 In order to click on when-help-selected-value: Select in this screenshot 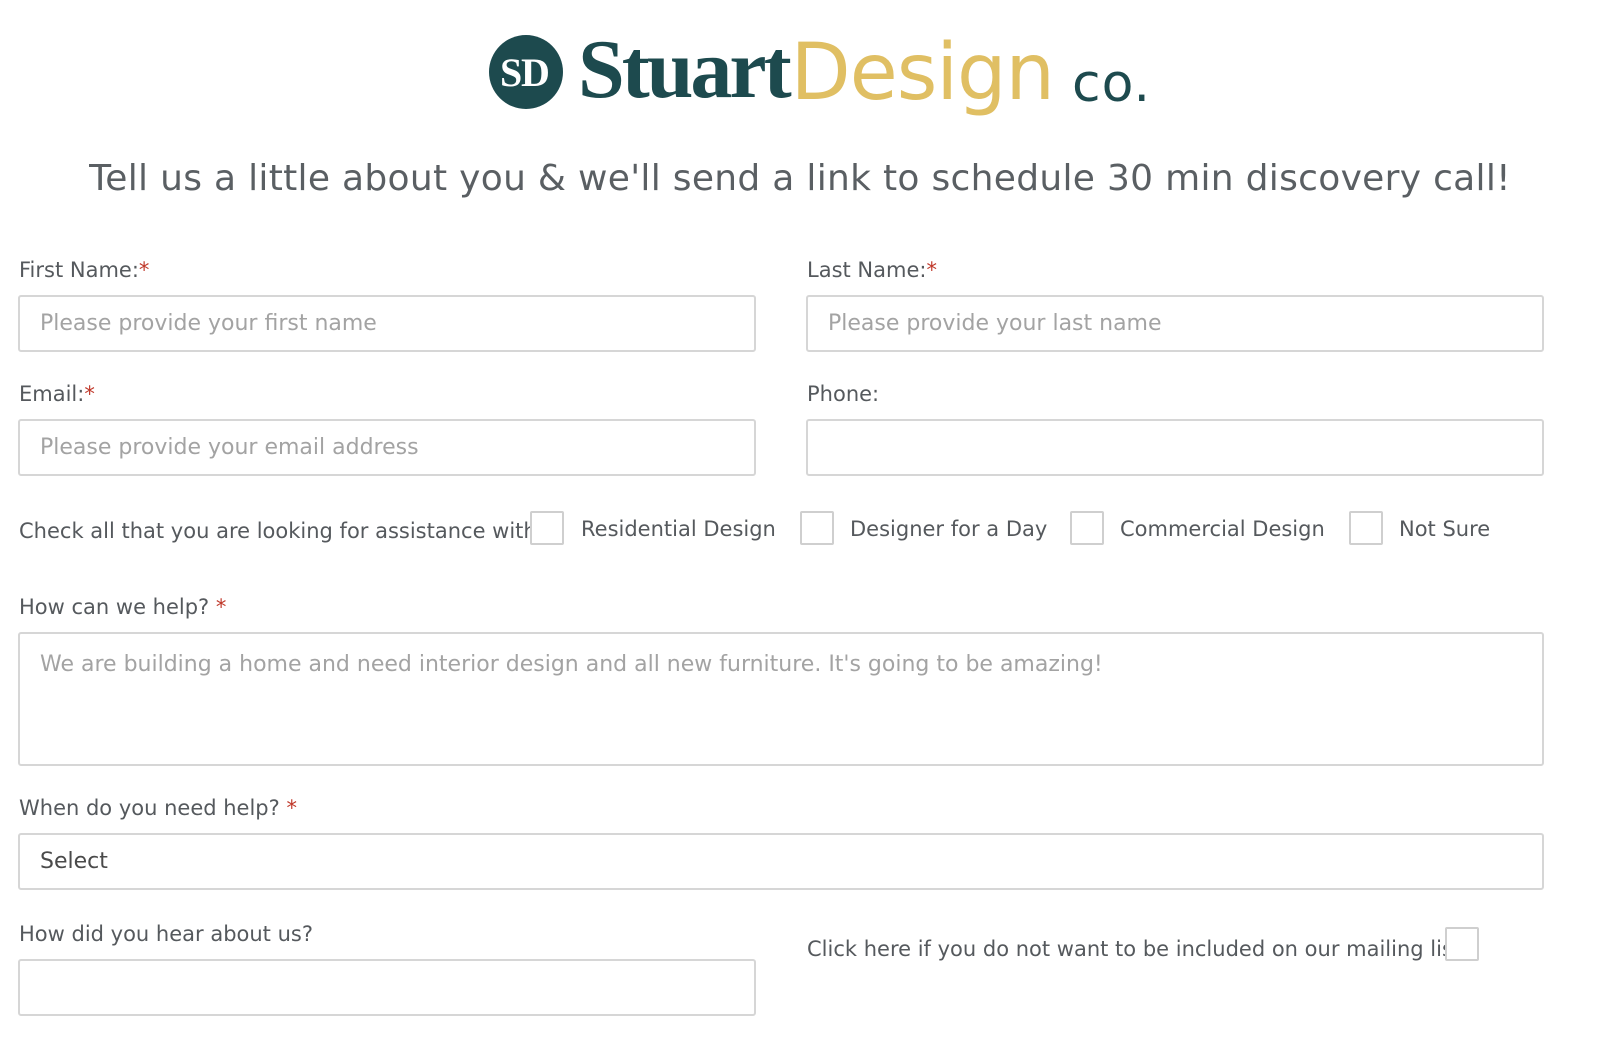, I will do `click(74, 861)`.